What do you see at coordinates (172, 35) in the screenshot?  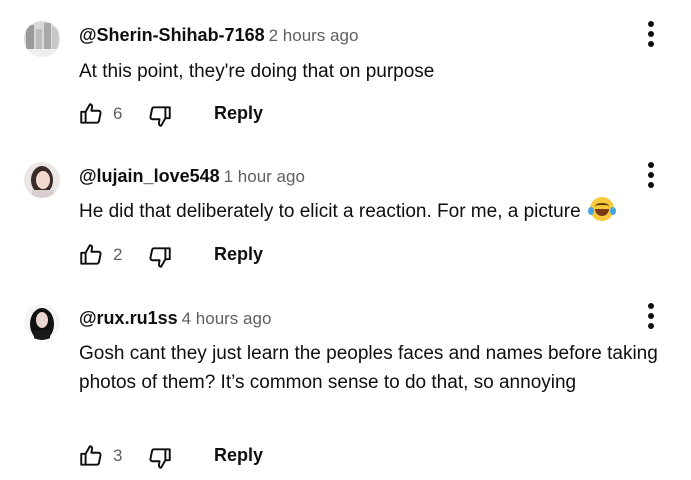 I see `comment-author: @Sherin-Shihab-7168` at bounding box center [172, 35].